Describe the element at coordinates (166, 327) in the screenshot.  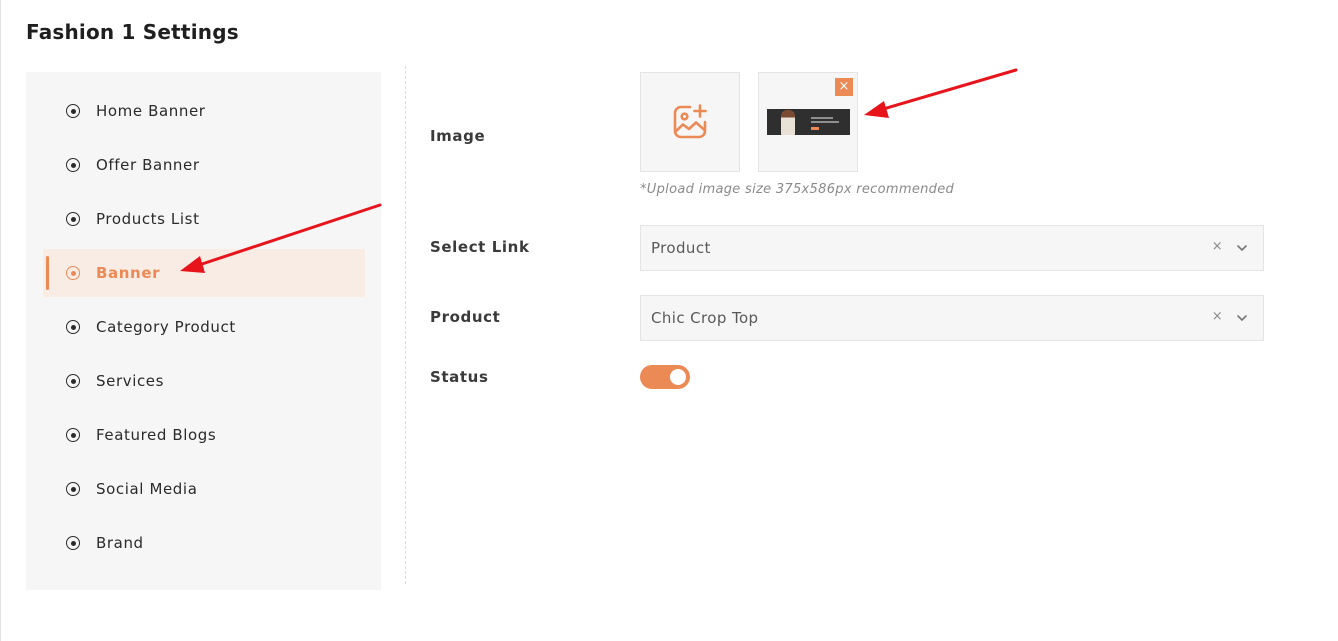
I see `sidebar-item-label: Category Product` at that location.